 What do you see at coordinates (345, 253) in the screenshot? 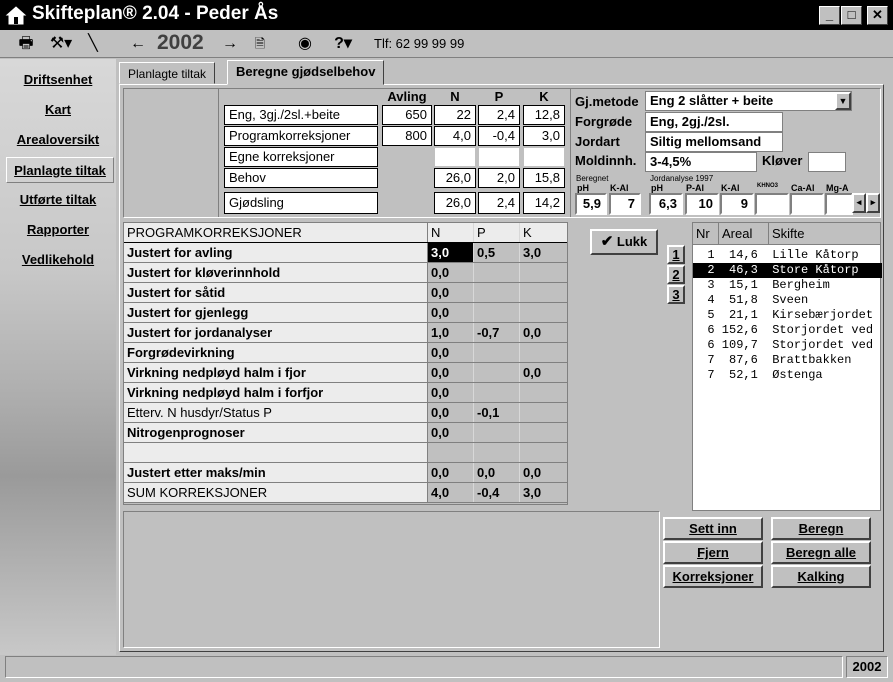
I see `table-row: Justert for avling 3,0 0,5 3,0` at bounding box center [345, 253].